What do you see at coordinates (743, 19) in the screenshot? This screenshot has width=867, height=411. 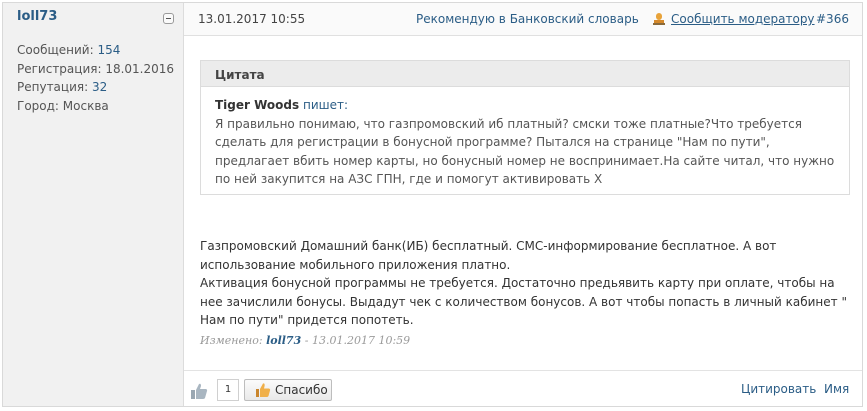 I see `report-moderator-link: Сообщить модератору` at bounding box center [743, 19].